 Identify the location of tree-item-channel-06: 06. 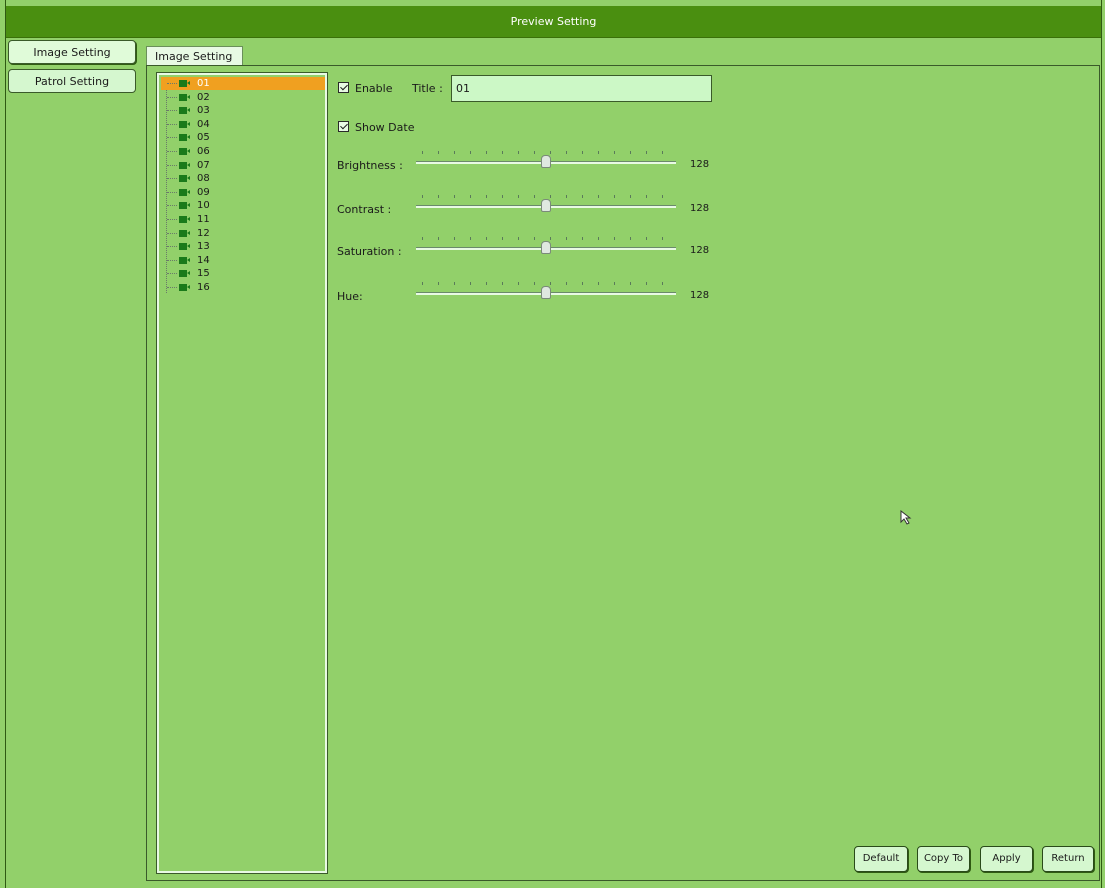
(243, 151).